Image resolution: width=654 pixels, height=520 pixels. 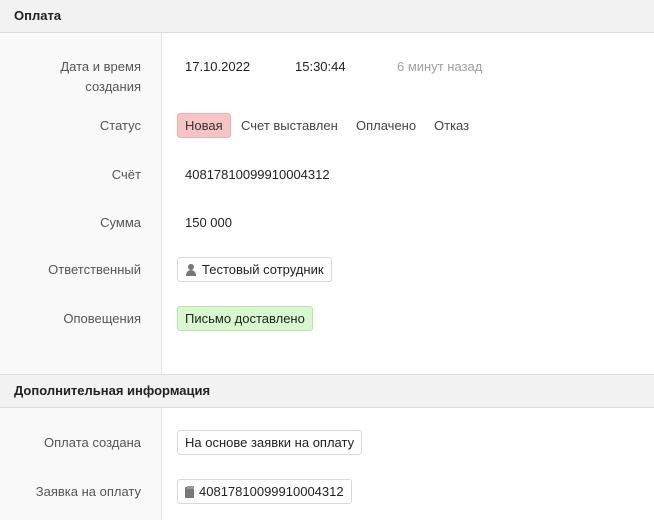 What do you see at coordinates (204, 125) in the screenshot?
I see `status-option-new: Новая` at bounding box center [204, 125].